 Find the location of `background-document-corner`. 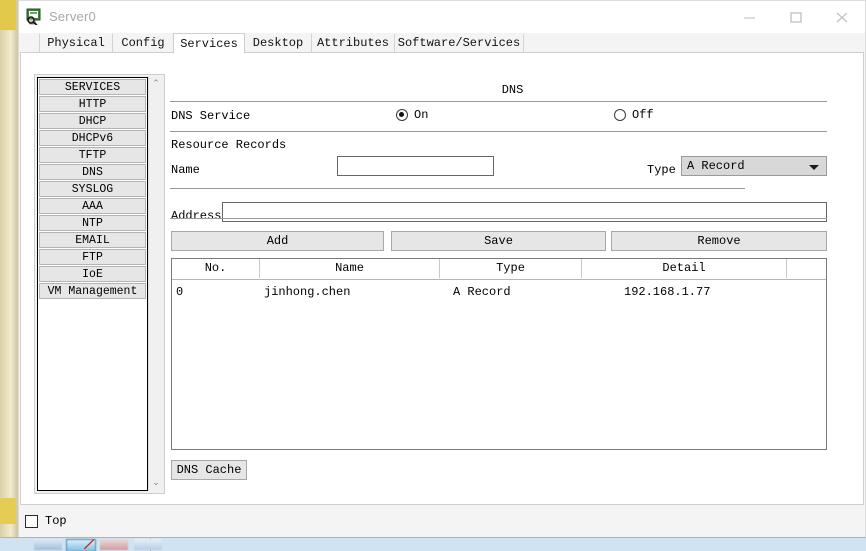

background-document-corner is located at coordinates (8, 15).